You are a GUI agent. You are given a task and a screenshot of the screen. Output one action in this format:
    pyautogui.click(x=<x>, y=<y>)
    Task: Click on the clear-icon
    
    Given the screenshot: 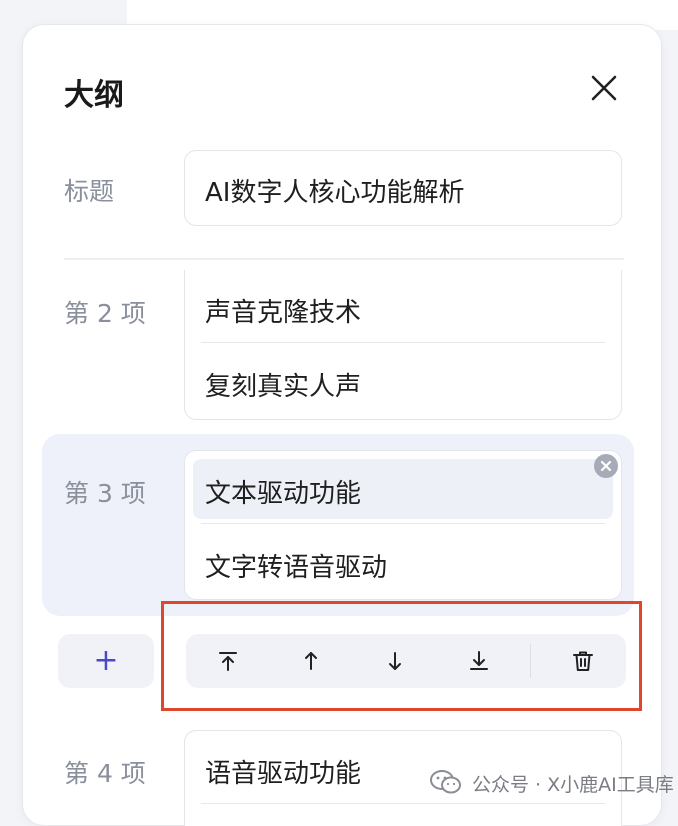 What is the action you would take?
    pyautogui.click(x=606, y=466)
    